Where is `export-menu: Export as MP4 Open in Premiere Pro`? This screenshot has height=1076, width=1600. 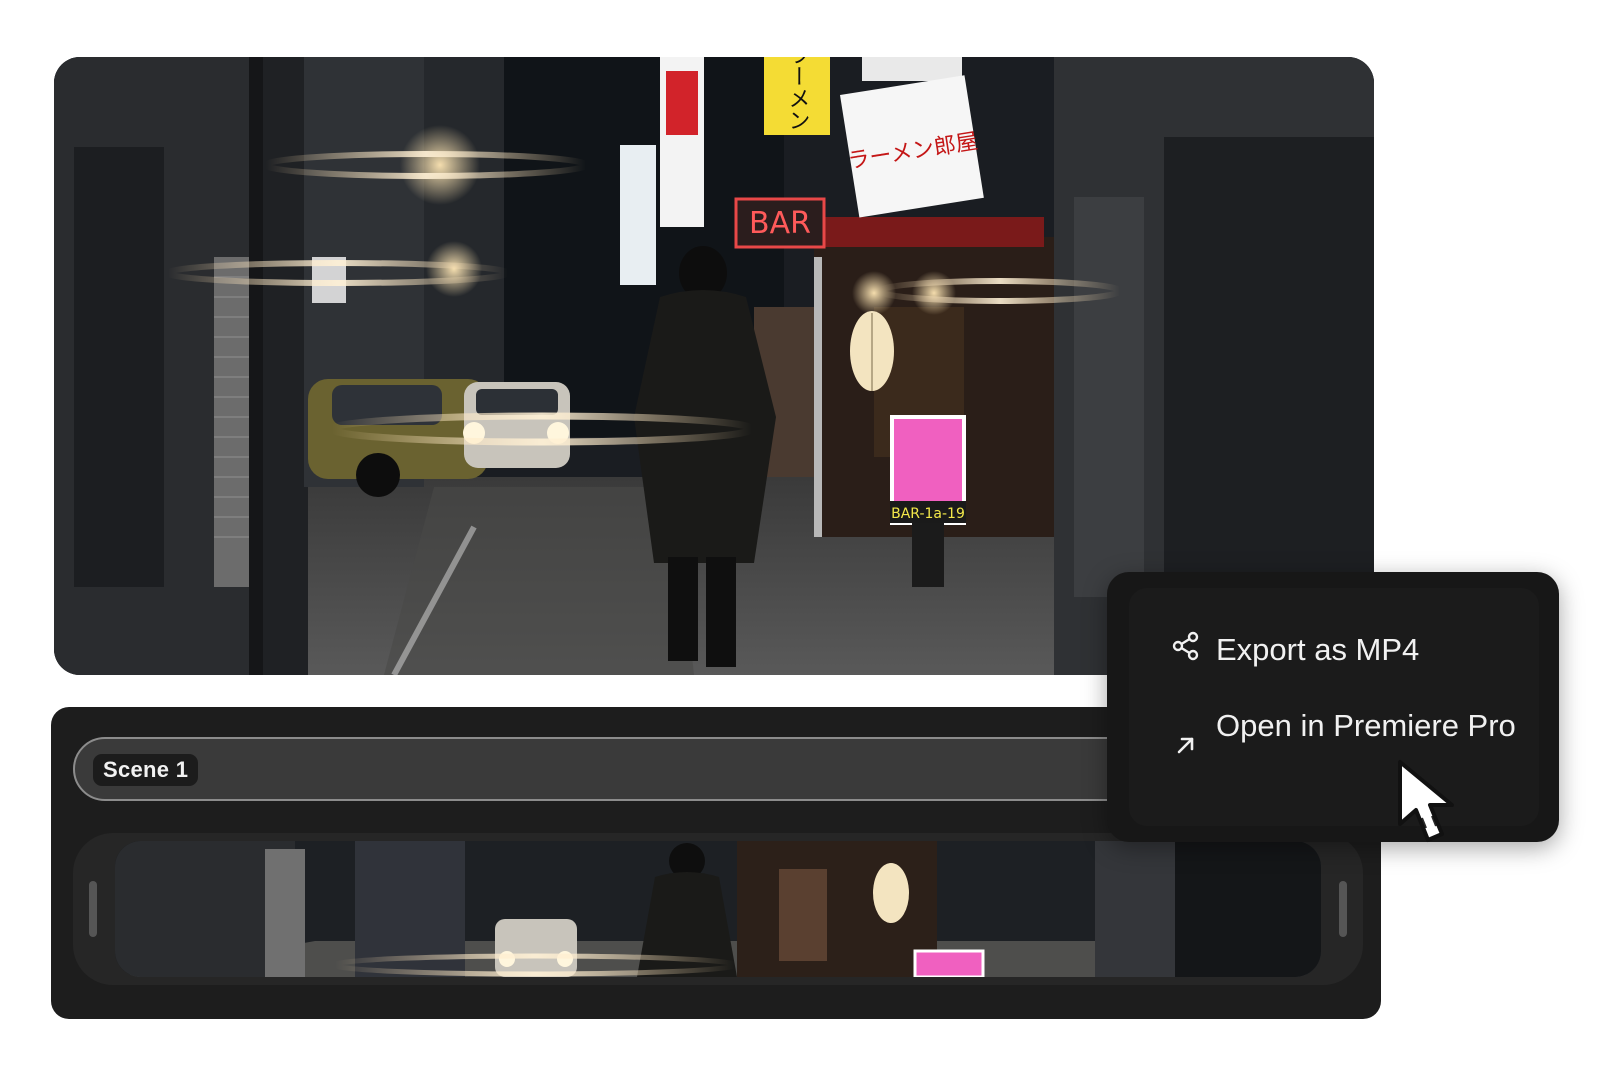
export-menu: Export as MP4 Open in Premiere Pro is located at coordinates (1333, 707).